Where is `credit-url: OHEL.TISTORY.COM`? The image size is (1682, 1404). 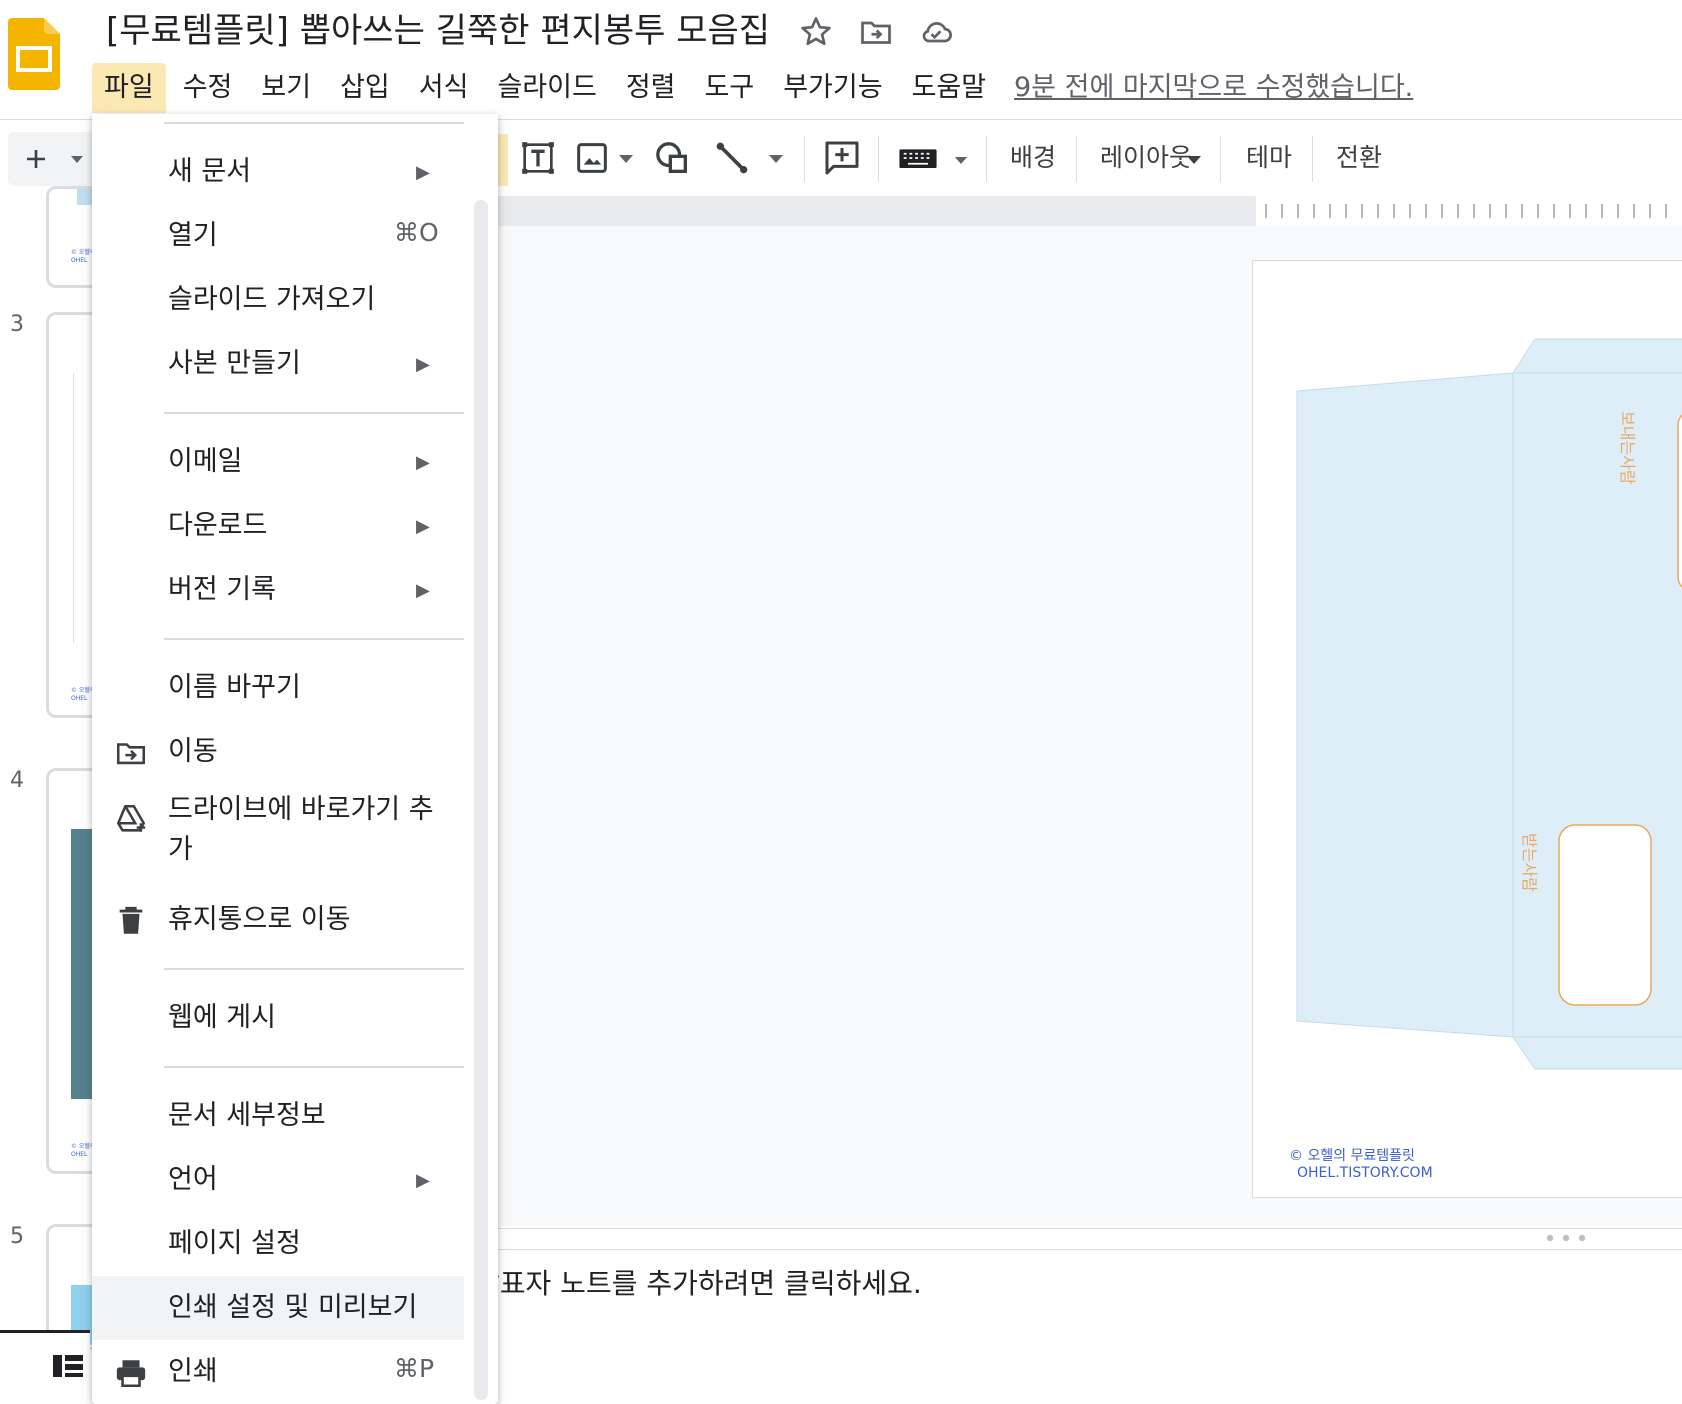
credit-url: OHEL.TISTORY.COM is located at coordinates (1365, 1173).